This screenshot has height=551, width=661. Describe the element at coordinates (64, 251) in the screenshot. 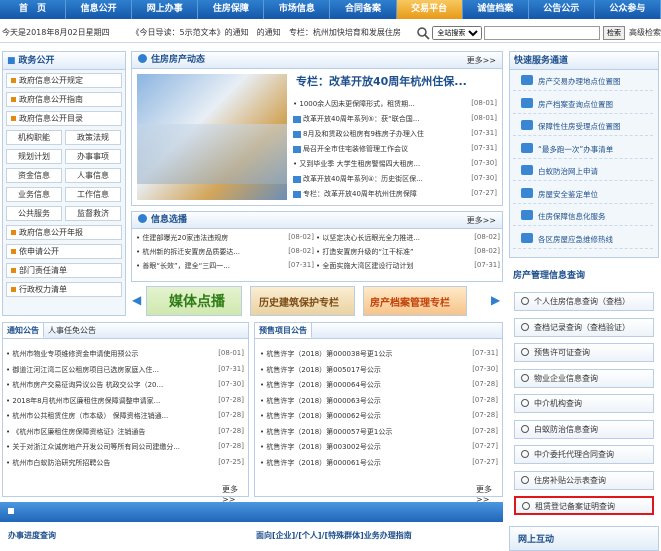

I see `gov-affairs-item: 依申请公开` at that location.